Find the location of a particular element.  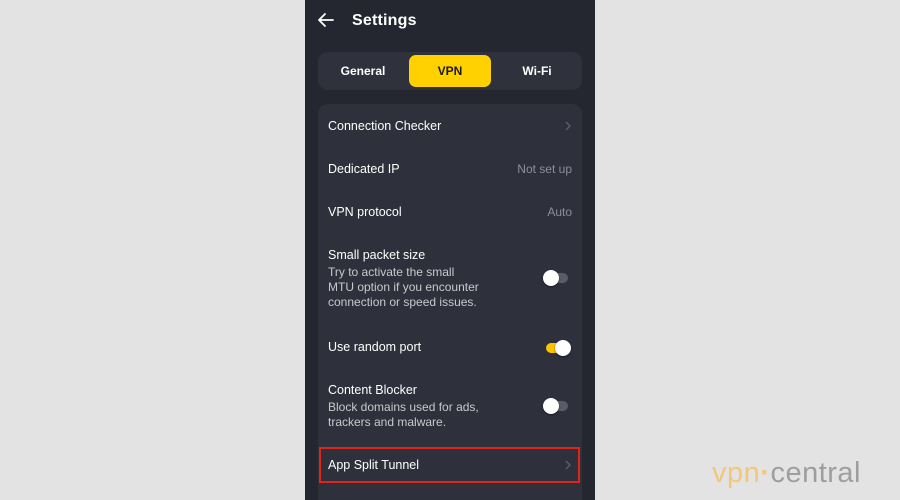

random-port-toggle is located at coordinates (558, 348).